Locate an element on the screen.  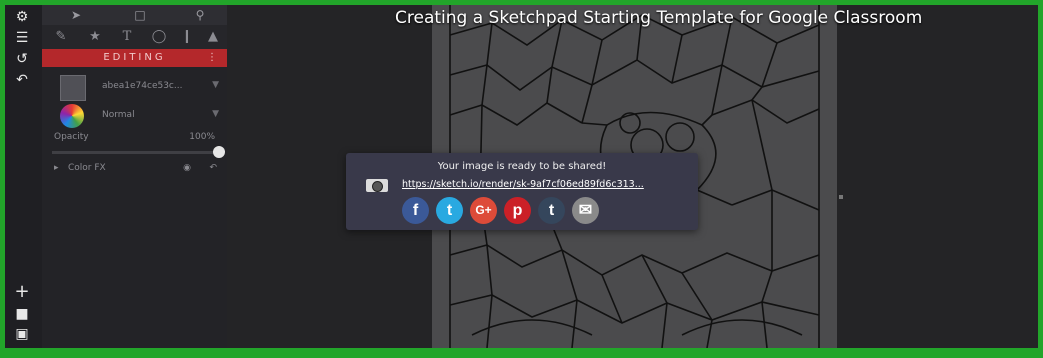
layer-row: abea1e74ce53c... ▼ is located at coordinates (134, 87).